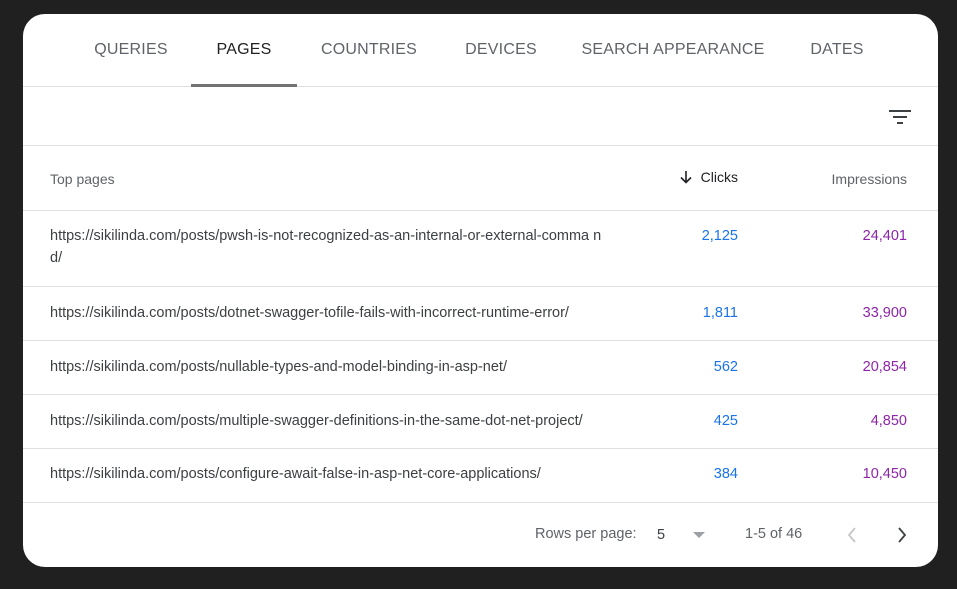 The width and height of the screenshot is (957, 589). I want to click on clicks-value: 1,811, so click(720, 313).